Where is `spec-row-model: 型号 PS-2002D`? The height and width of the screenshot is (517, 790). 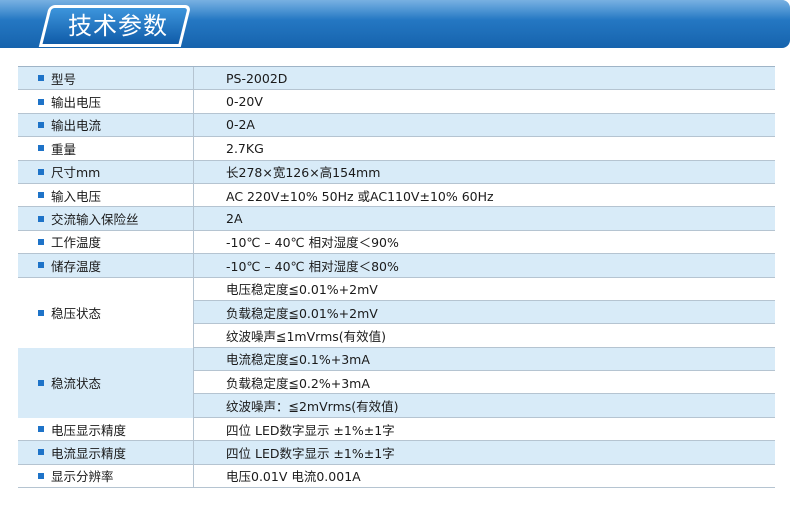
spec-row-model: 型号 PS-2002D is located at coordinates (396, 79).